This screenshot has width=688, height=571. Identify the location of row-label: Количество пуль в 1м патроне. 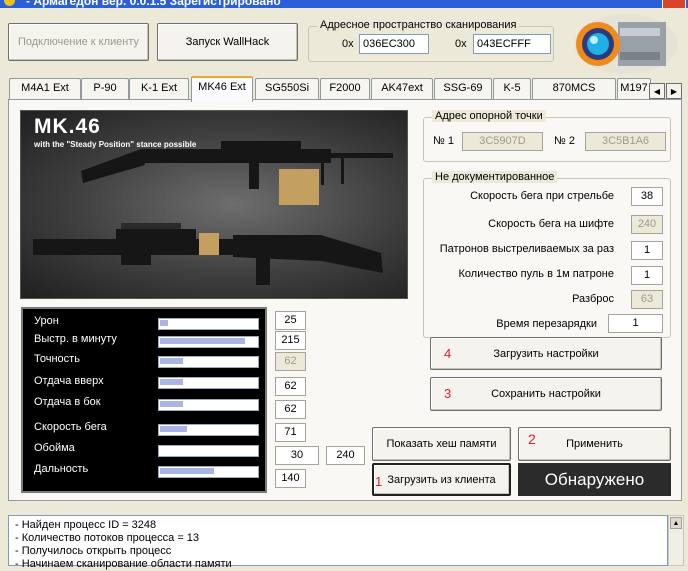
(536, 274).